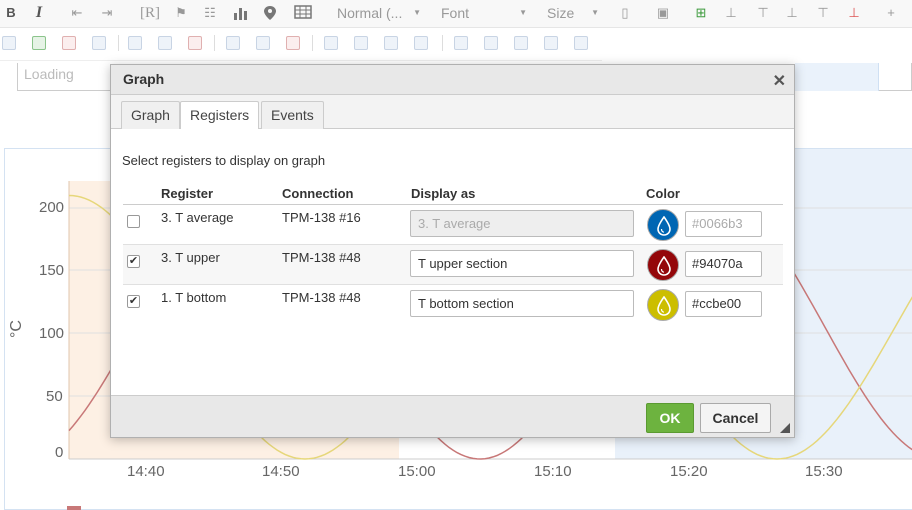 This screenshot has height=510, width=912. I want to click on format-select: Normal (... ▼, so click(379, 13).